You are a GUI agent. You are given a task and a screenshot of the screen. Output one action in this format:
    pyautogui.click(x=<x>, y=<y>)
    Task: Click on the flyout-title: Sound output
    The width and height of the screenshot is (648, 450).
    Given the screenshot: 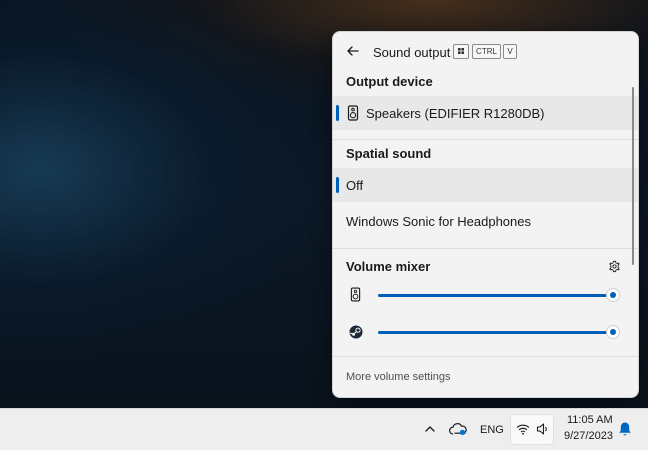 What is the action you would take?
    pyautogui.click(x=412, y=52)
    